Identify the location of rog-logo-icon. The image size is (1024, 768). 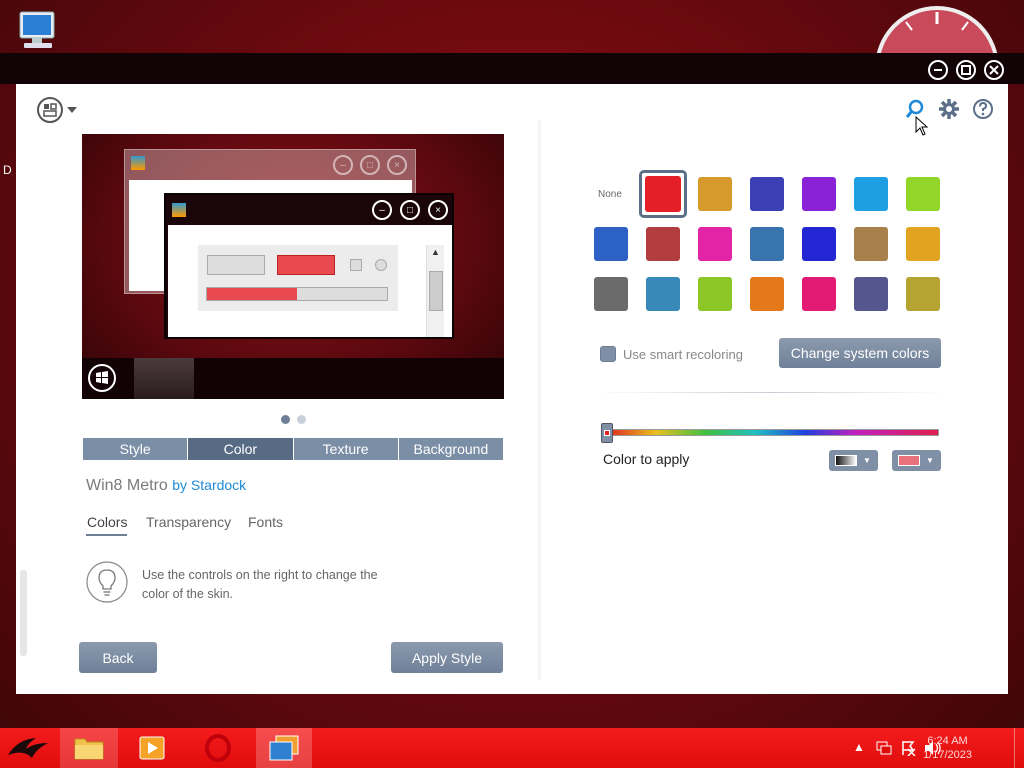
(27, 748).